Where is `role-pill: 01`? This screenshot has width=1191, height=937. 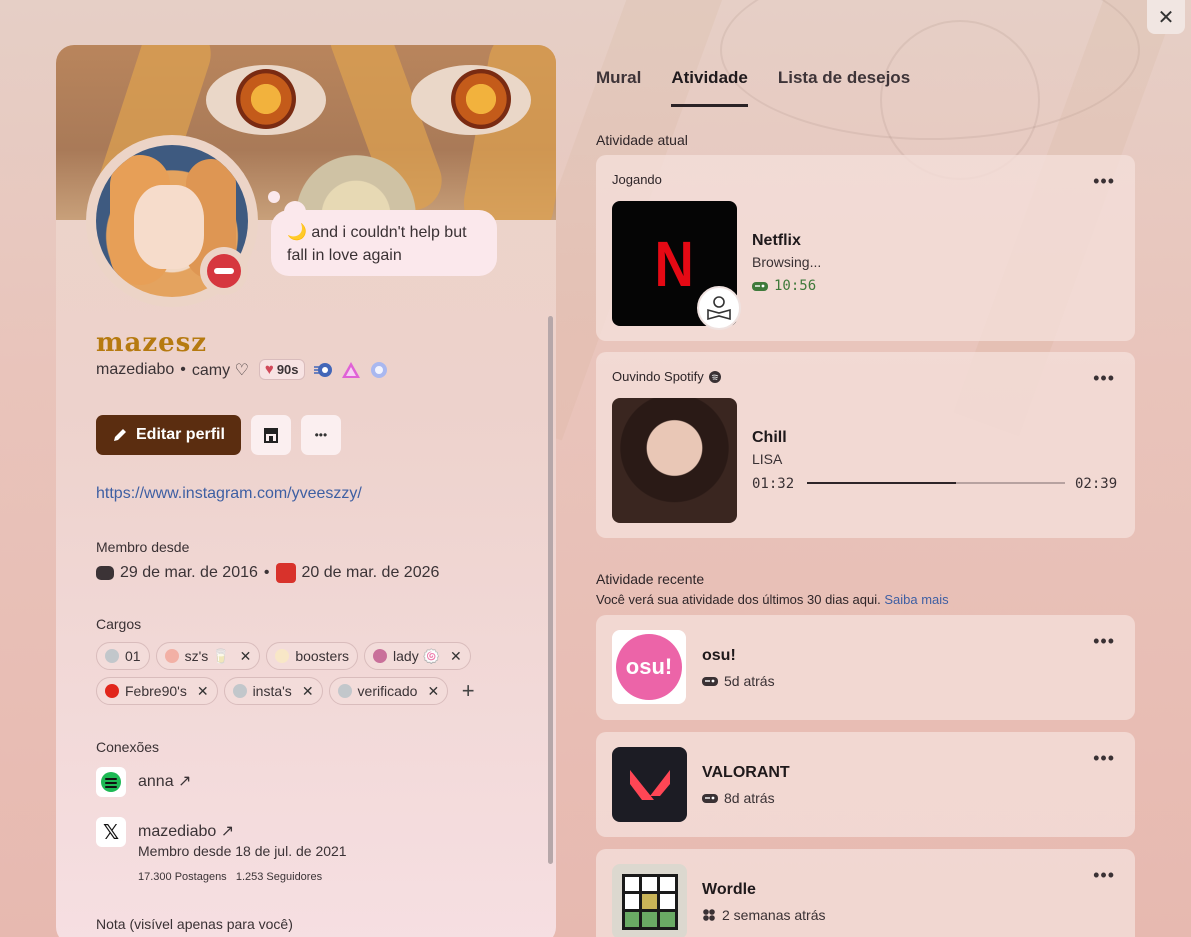 role-pill: 01 is located at coordinates (123, 656).